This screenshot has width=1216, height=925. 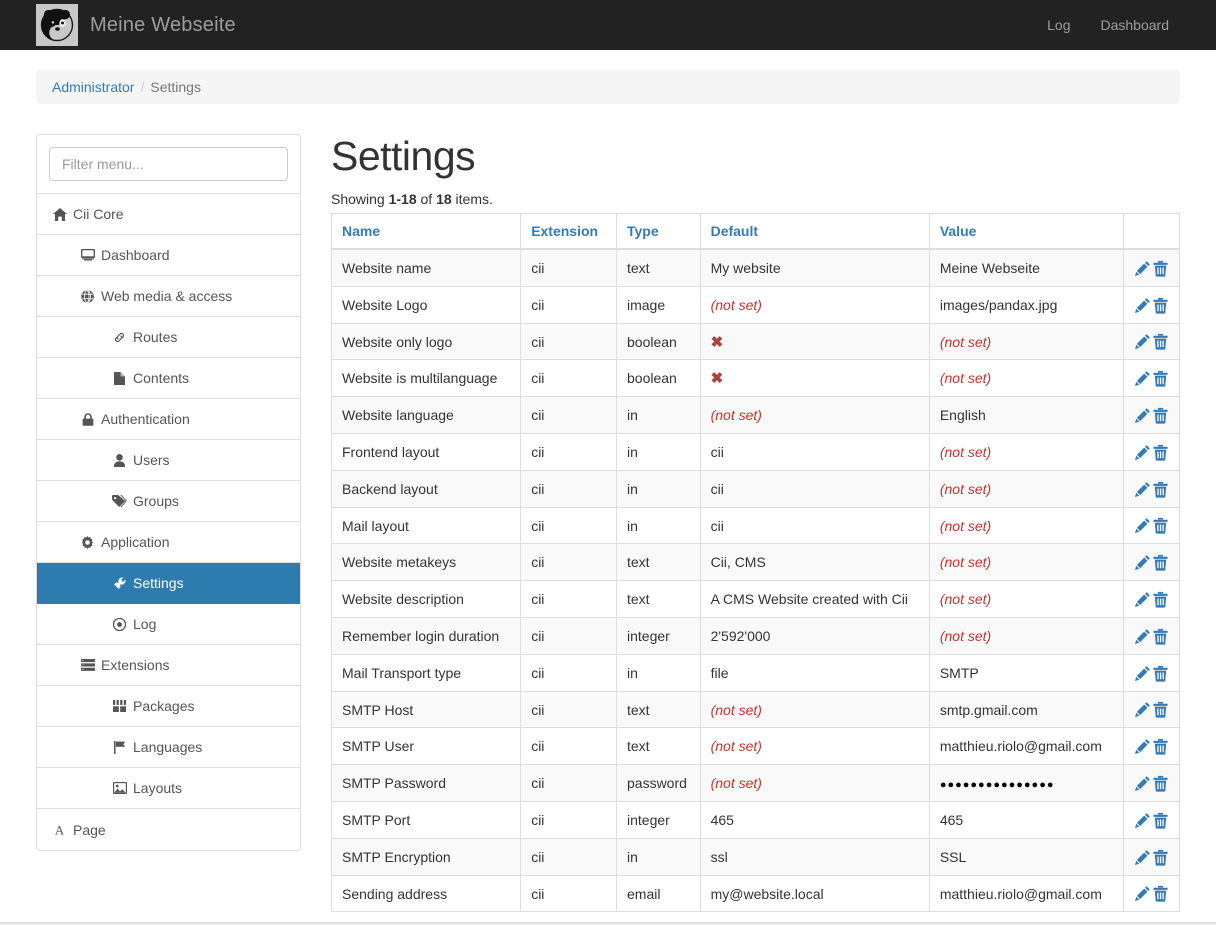 I want to click on sidebar-item-dashboard: Dashboard, so click(x=168, y=255).